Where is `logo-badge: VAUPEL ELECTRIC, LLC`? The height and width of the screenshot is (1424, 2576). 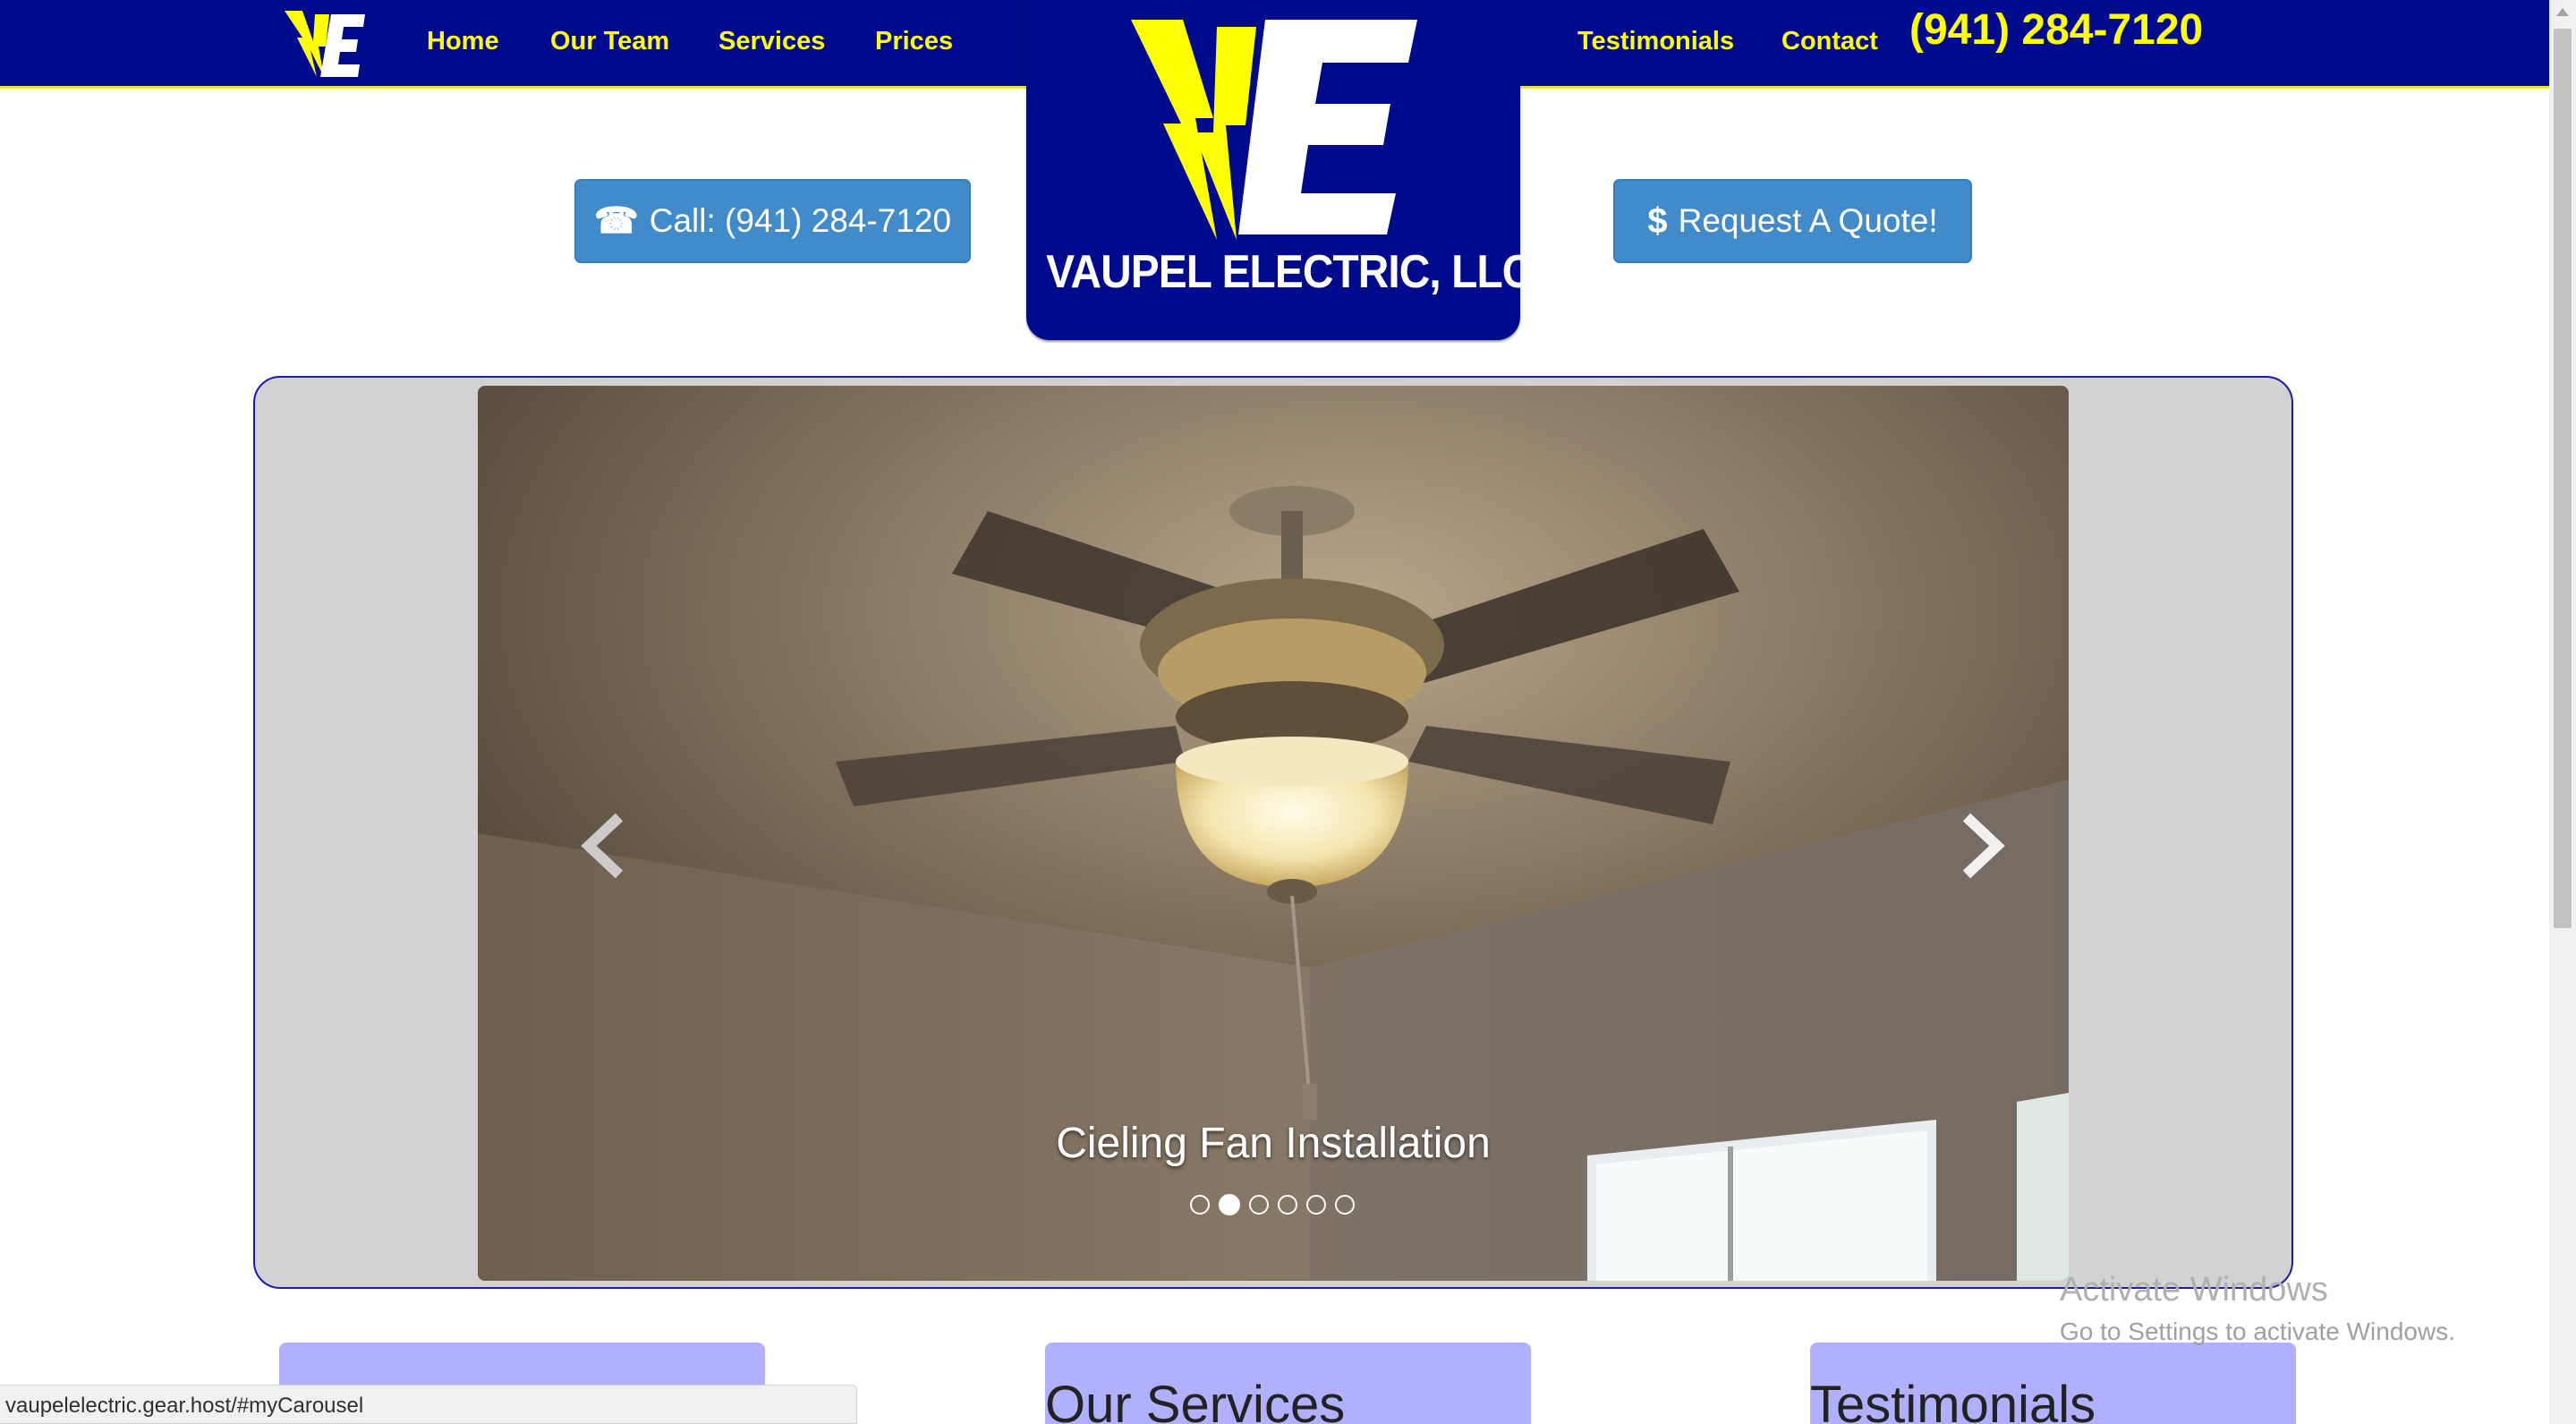
logo-badge: VAUPEL ELECTRIC, LLC is located at coordinates (1279, 170).